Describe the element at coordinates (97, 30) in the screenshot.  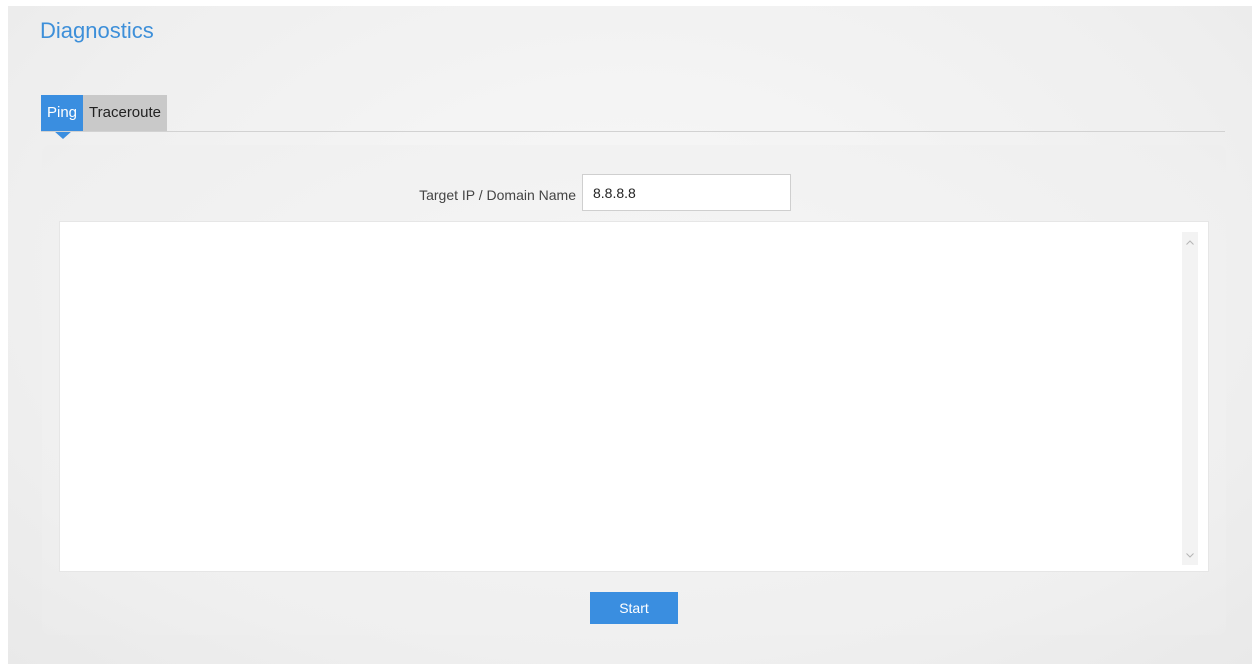
I see `page-title: Diagnostics` at that location.